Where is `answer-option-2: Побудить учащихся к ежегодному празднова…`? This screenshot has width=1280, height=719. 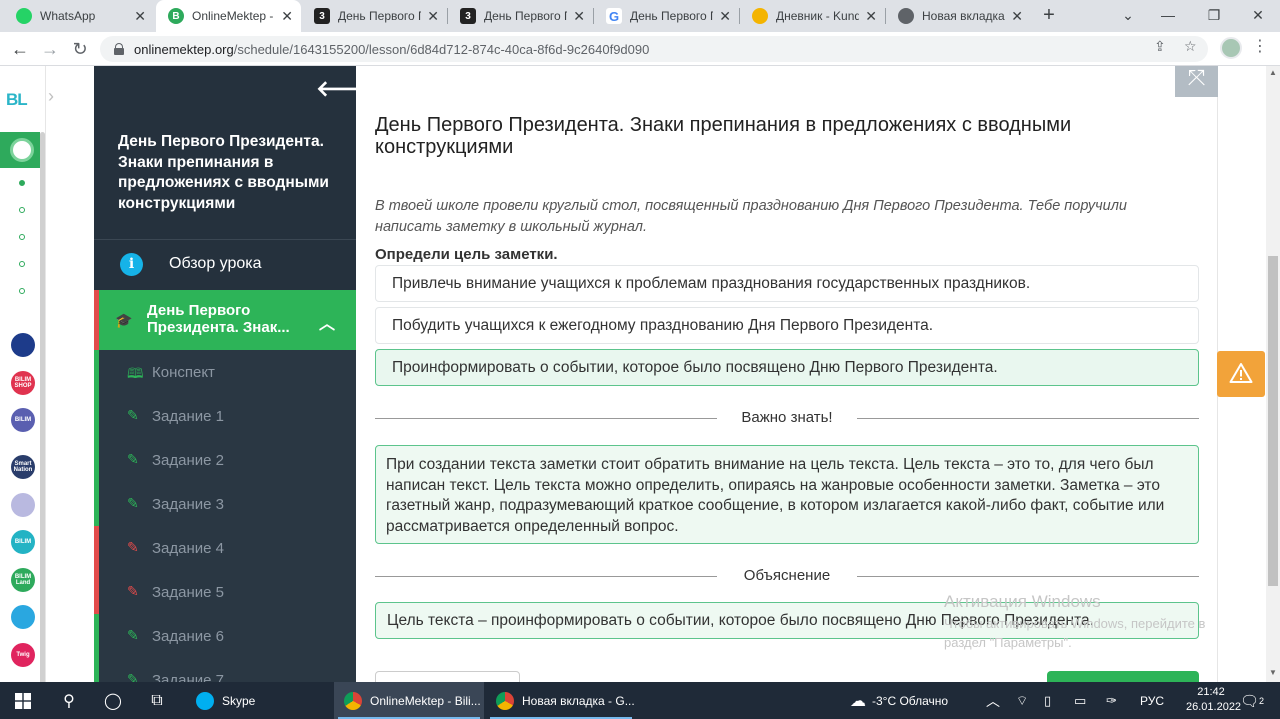
answer-option-2: Побудить учащихся к ежегодному празднова… is located at coordinates (787, 325).